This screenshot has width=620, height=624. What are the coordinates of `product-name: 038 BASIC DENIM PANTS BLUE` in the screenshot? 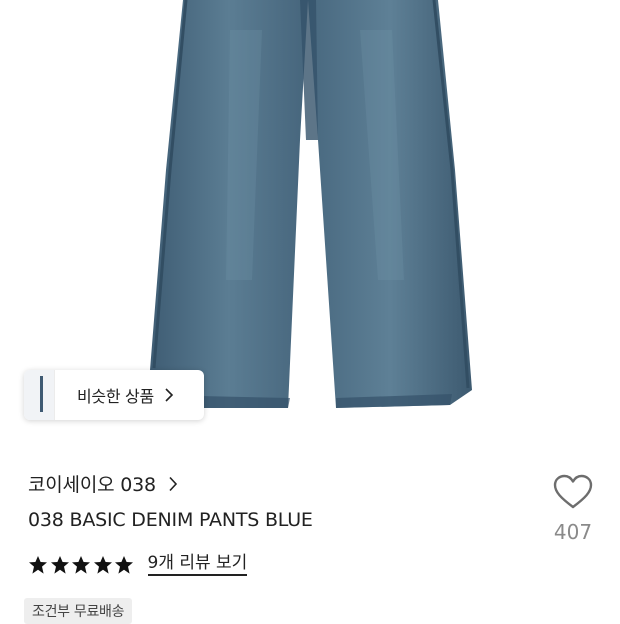 It's located at (170, 520).